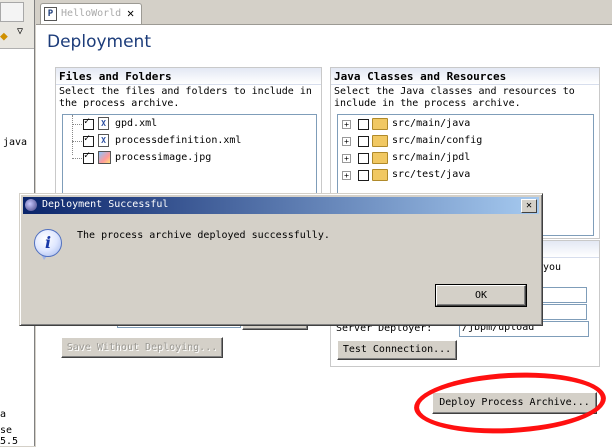  What do you see at coordinates (481, 295) in the screenshot?
I see `ok-button: OK` at bounding box center [481, 295].